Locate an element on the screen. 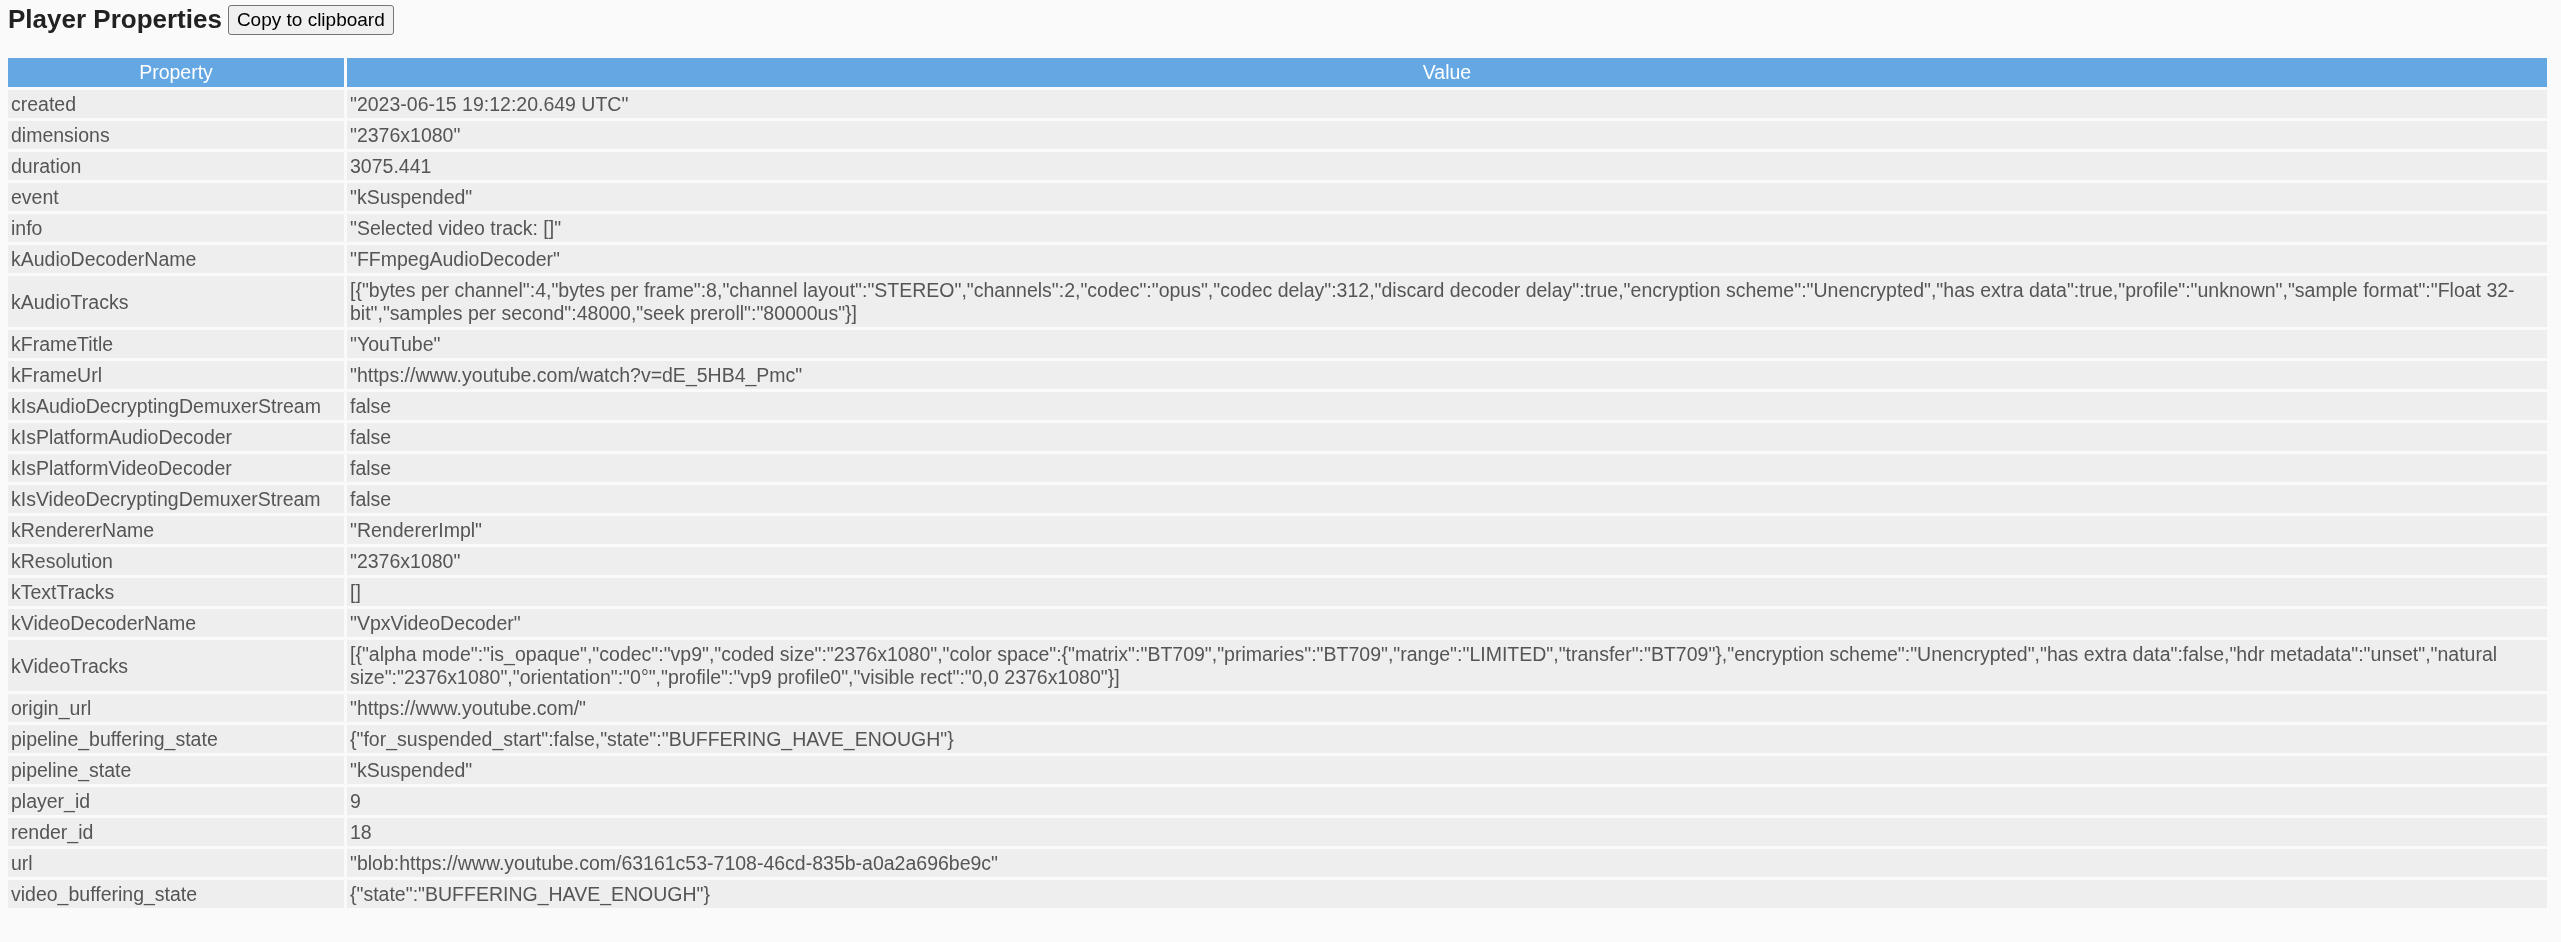 The height and width of the screenshot is (942, 2561). property-cell: pipeline_buffering_state is located at coordinates (176, 739).